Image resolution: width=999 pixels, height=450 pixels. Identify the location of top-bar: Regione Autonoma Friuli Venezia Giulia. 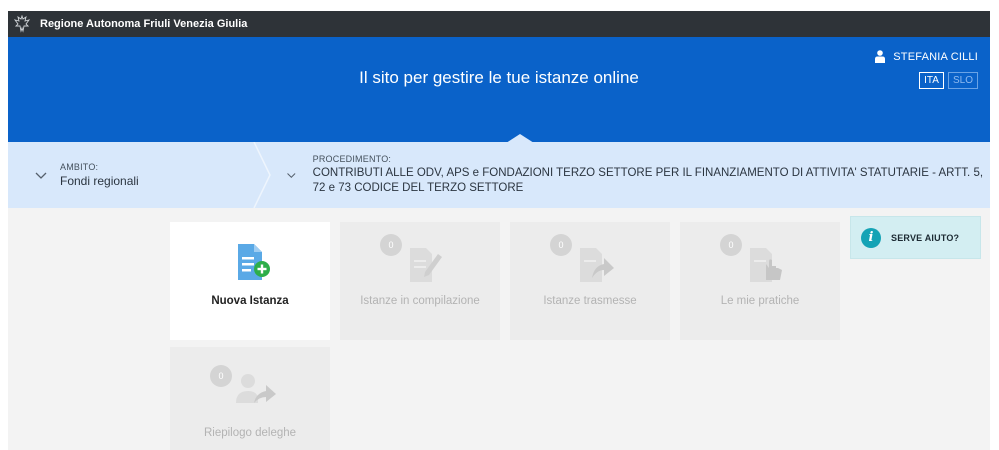
(499, 24).